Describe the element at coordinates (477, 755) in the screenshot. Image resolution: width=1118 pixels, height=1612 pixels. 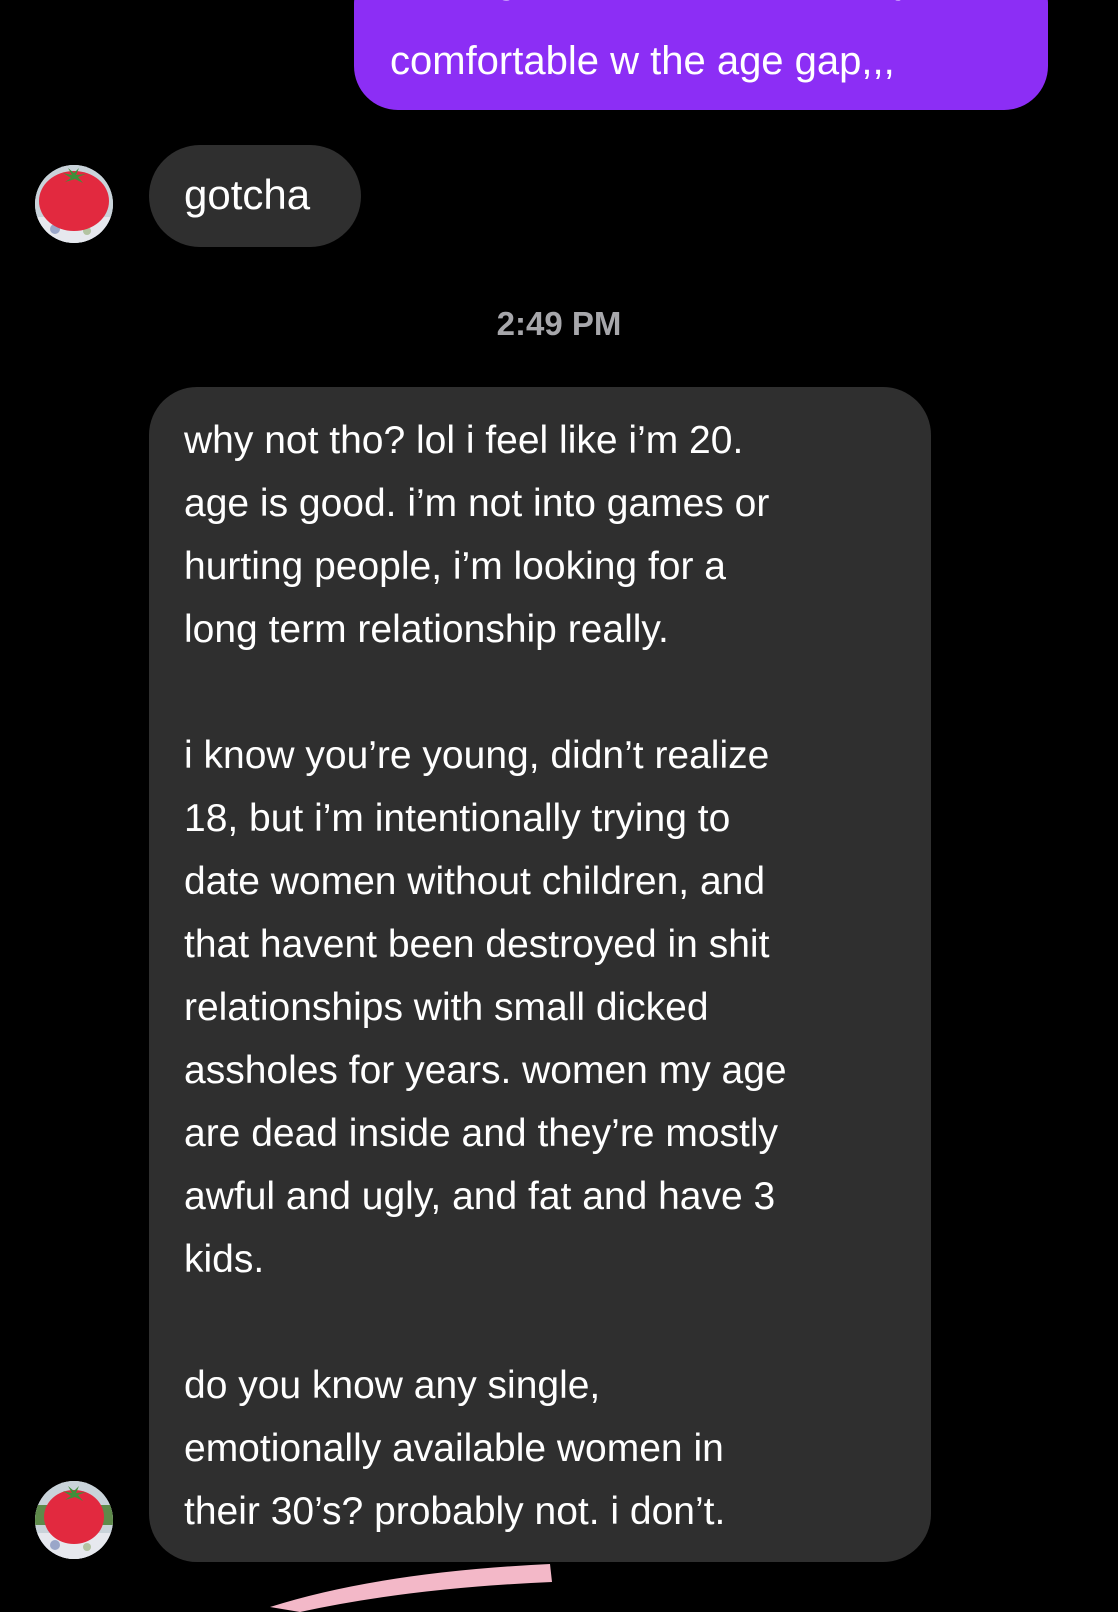
I see `message-line: i know you’re young, didn’t realize` at that location.